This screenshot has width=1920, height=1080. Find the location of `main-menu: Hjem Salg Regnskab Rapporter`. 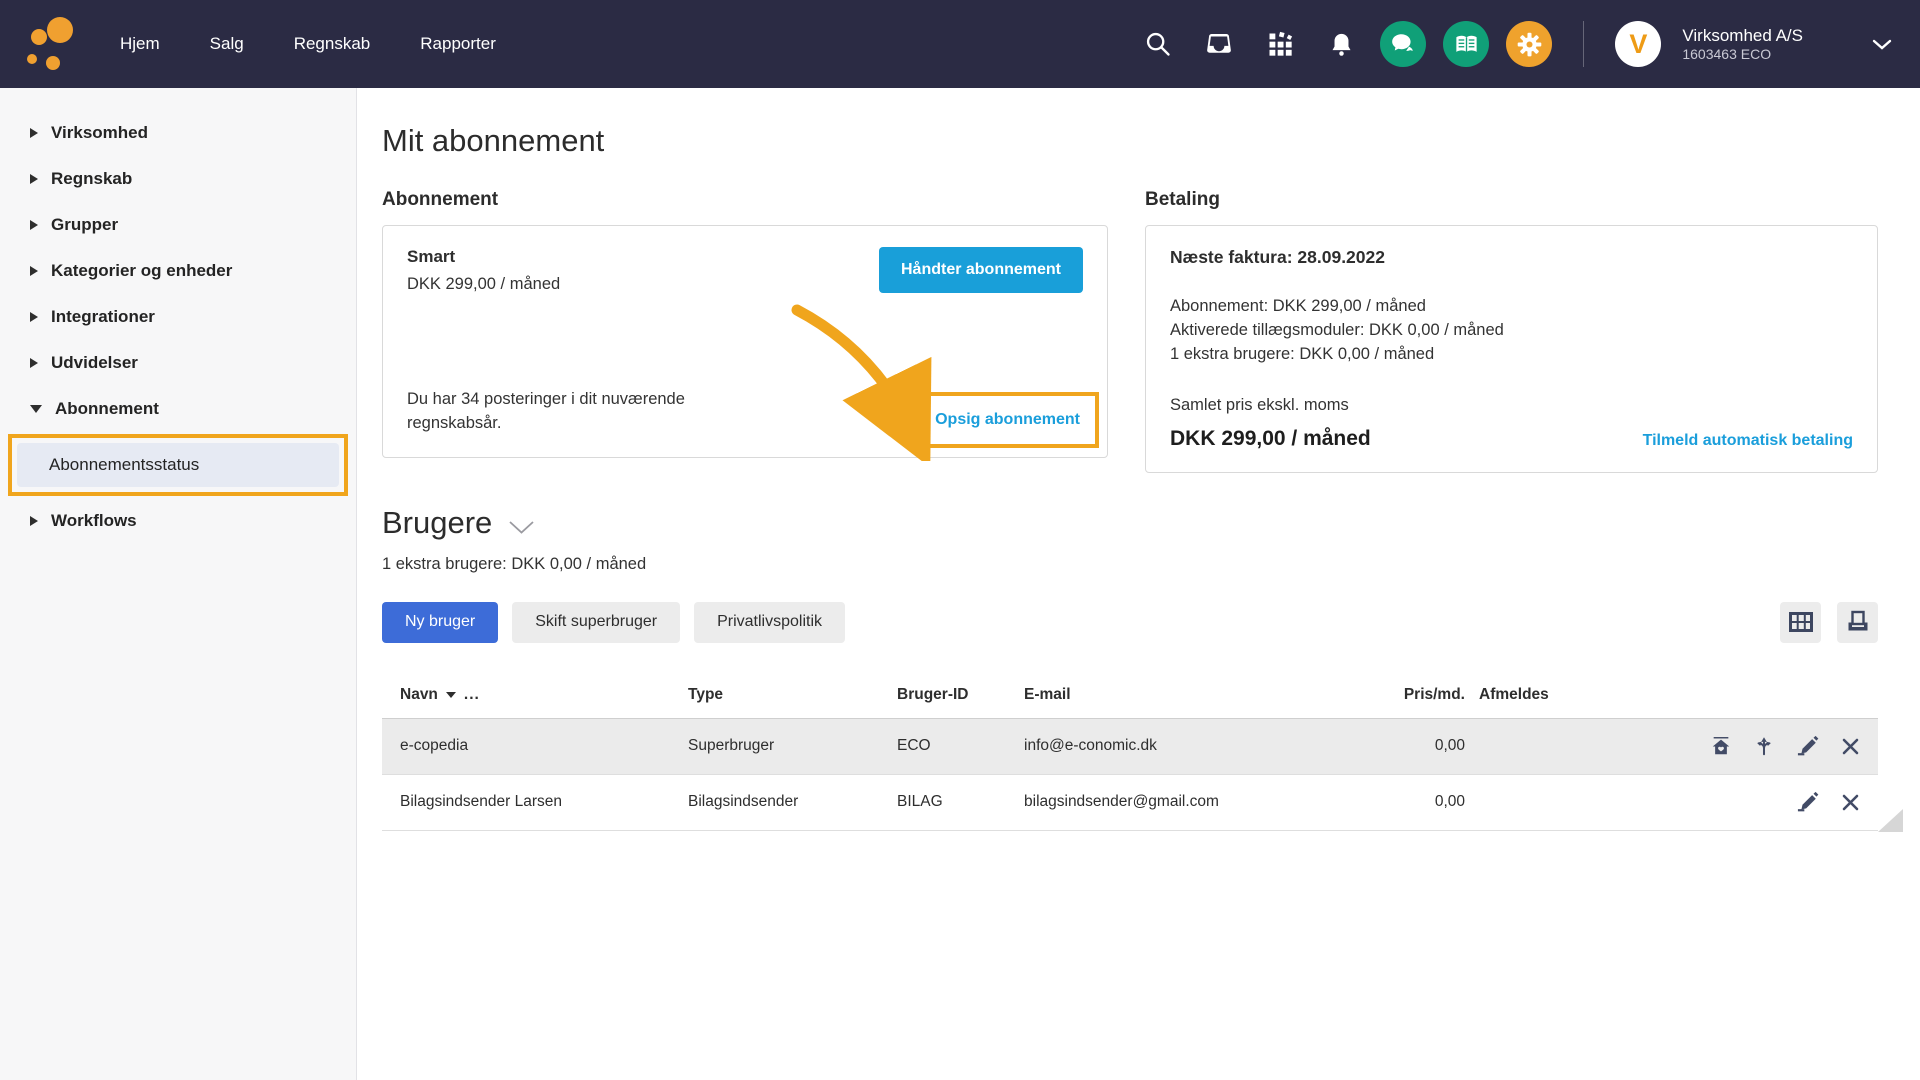

main-menu: Hjem Salg Regnskab Rapporter is located at coordinates (308, 44).